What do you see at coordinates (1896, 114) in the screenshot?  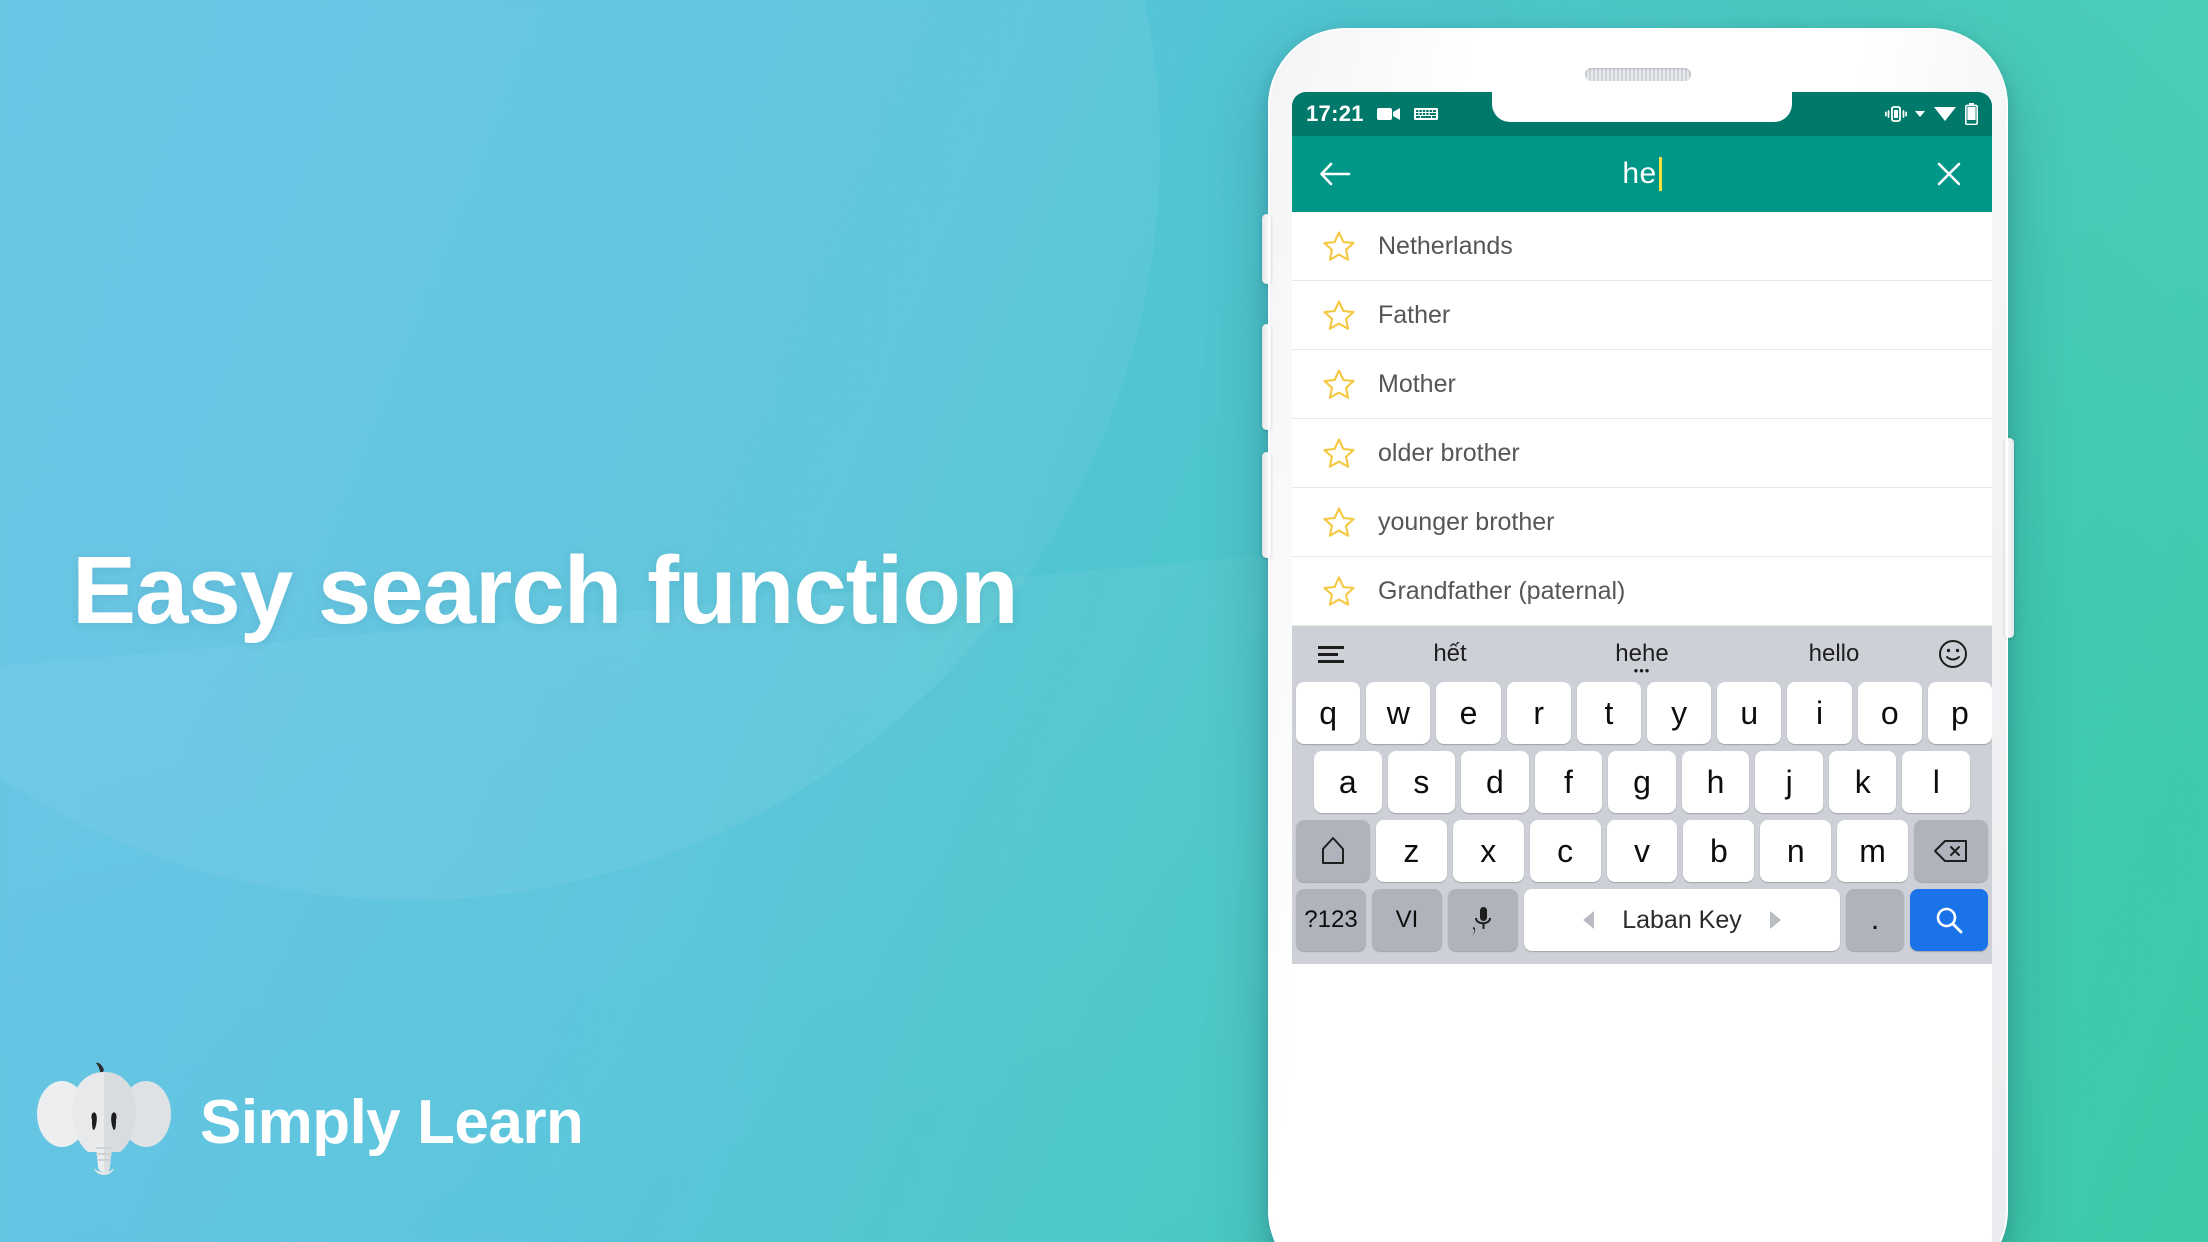 I see `vibrate-icon` at bounding box center [1896, 114].